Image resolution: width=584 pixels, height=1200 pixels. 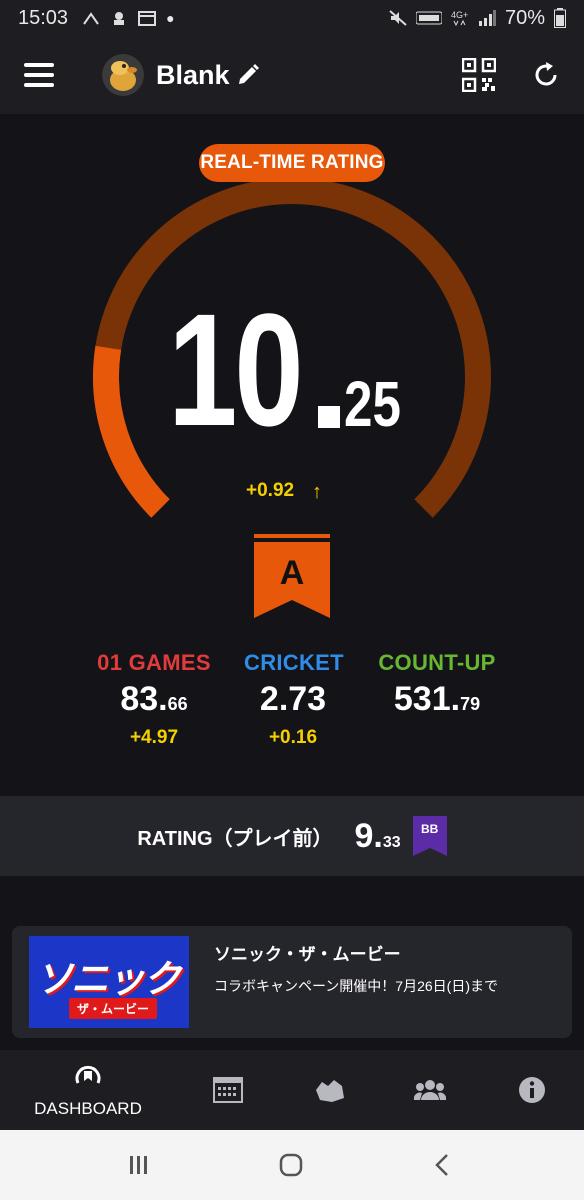 What do you see at coordinates (317, 492) in the screenshot?
I see `up-arrow-icon: ↑` at bounding box center [317, 492].